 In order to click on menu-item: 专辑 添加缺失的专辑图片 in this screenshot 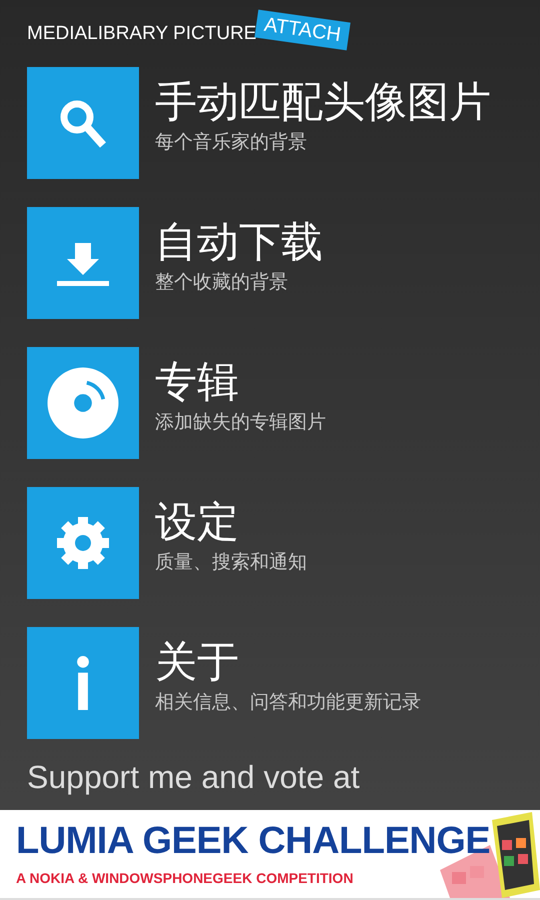, I will do `click(283, 403)`.